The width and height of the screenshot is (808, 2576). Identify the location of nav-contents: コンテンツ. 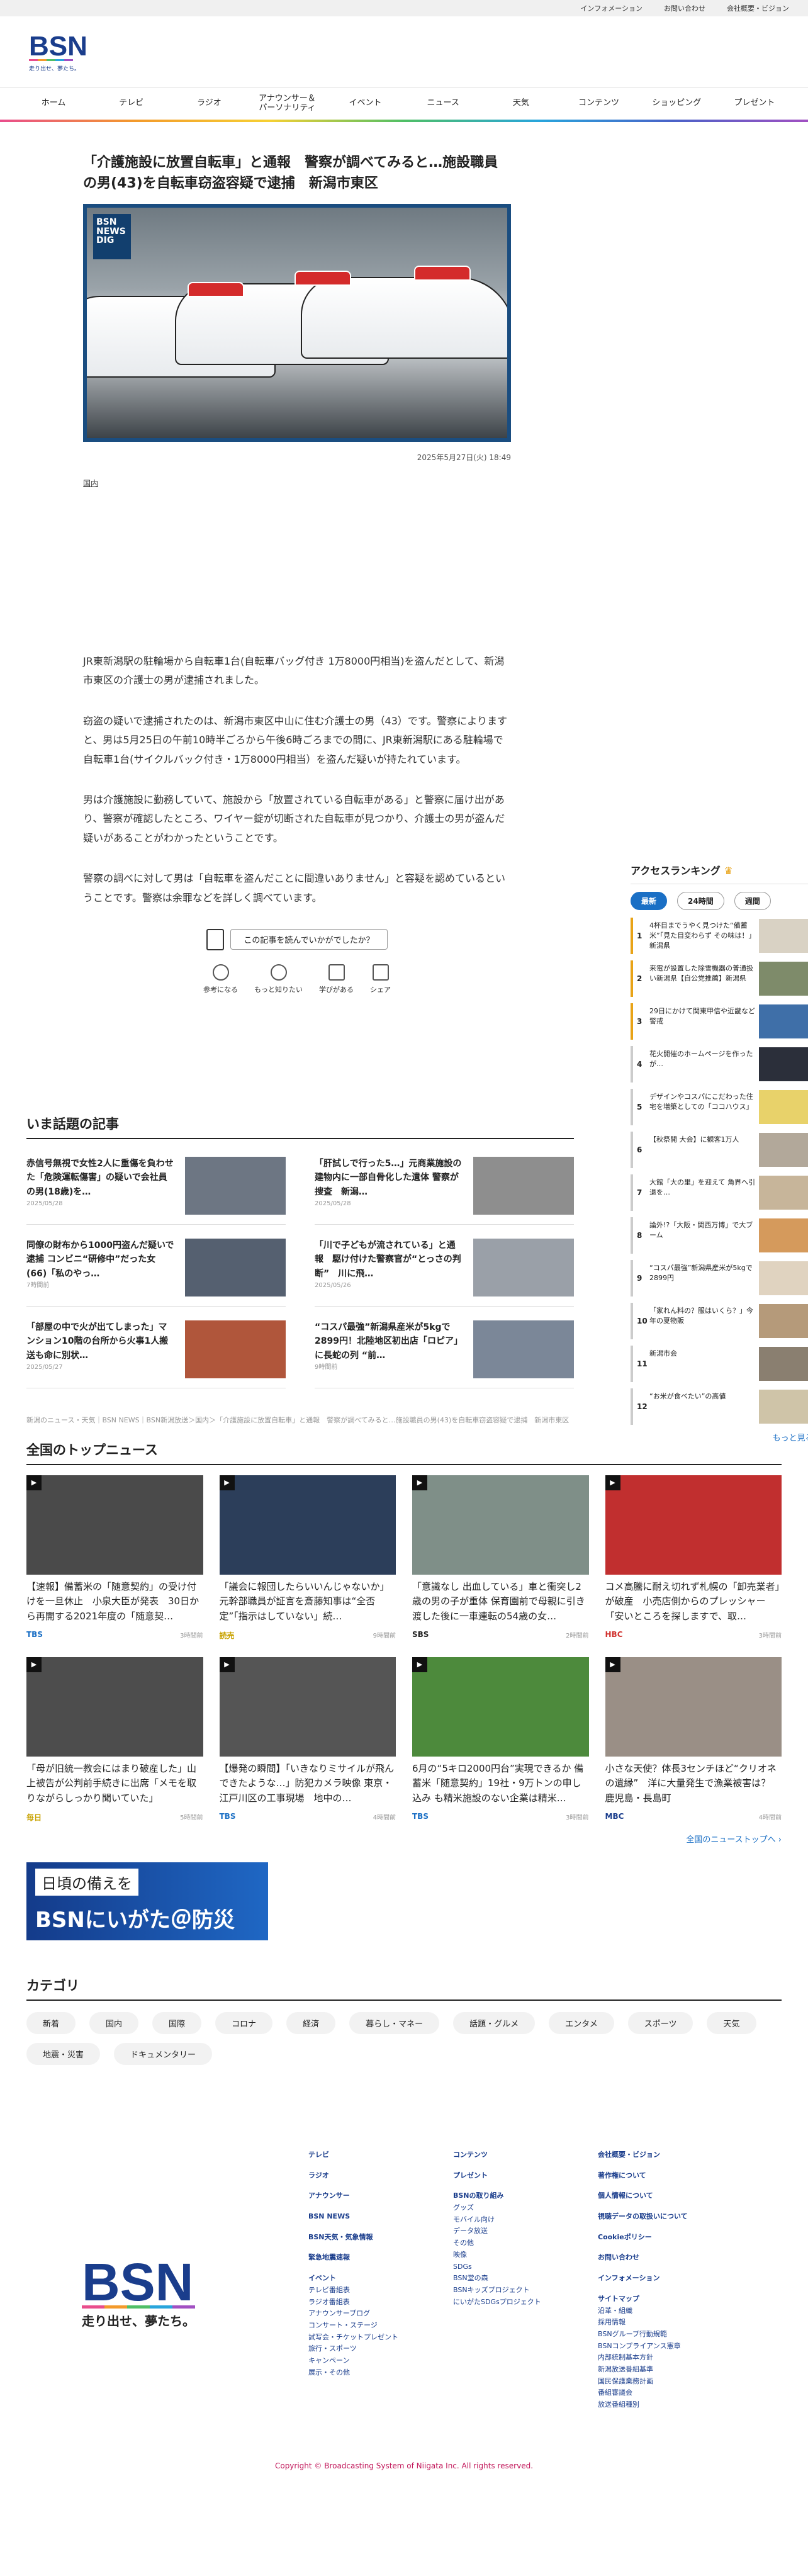
(599, 103).